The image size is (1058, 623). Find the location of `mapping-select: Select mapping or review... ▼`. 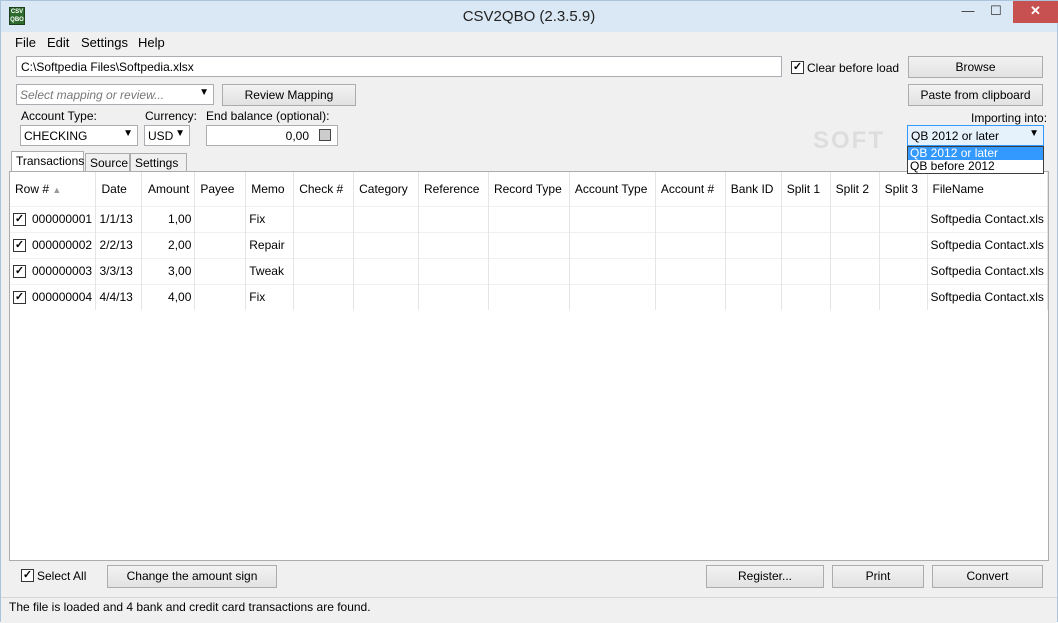

mapping-select: Select mapping or review... ▼ is located at coordinates (115, 94).